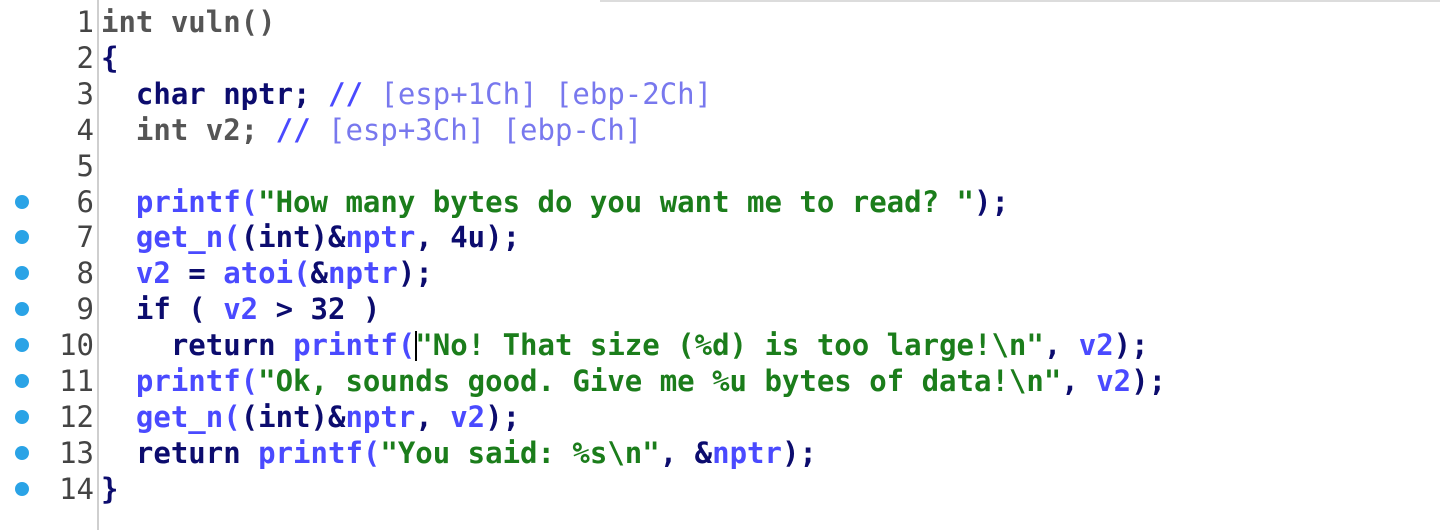 This screenshot has width=1440, height=530. I want to click on code-token: , 4u);, so click(468, 237).